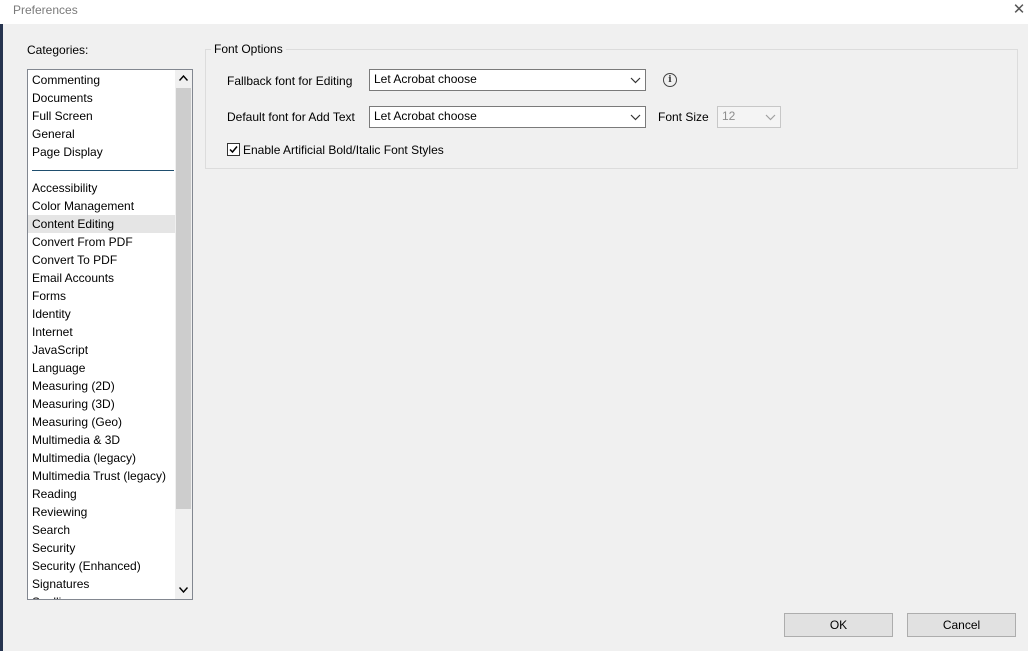 The width and height of the screenshot is (1028, 651). What do you see at coordinates (102, 152) in the screenshot?
I see `category-item-page-display: Page Display` at bounding box center [102, 152].